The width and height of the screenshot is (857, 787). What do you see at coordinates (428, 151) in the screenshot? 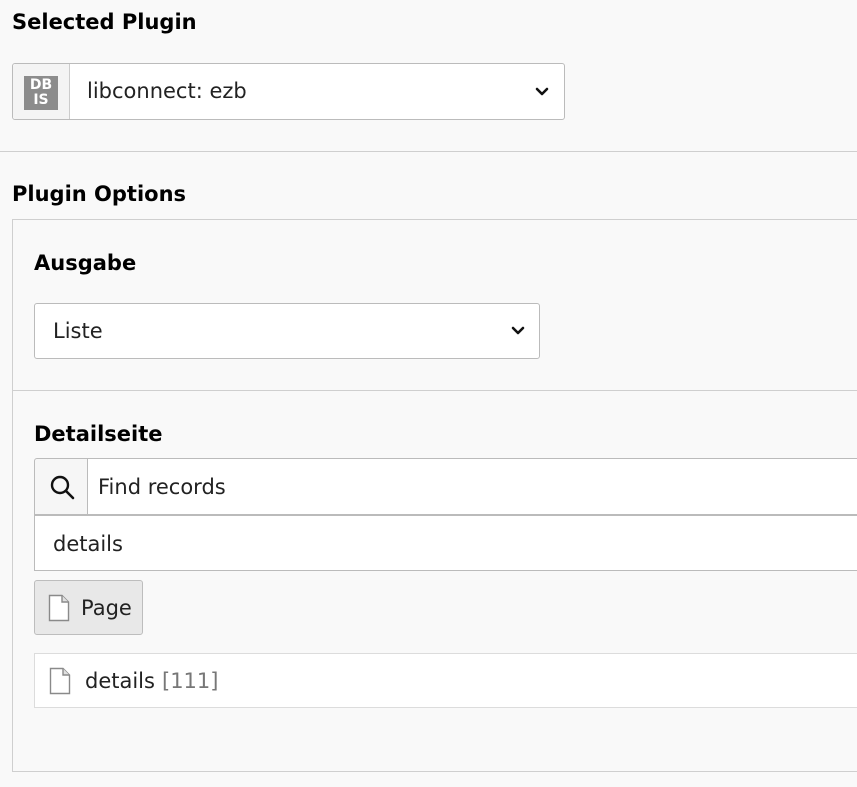
I see `section-divider` at bounding box center [428, 151].